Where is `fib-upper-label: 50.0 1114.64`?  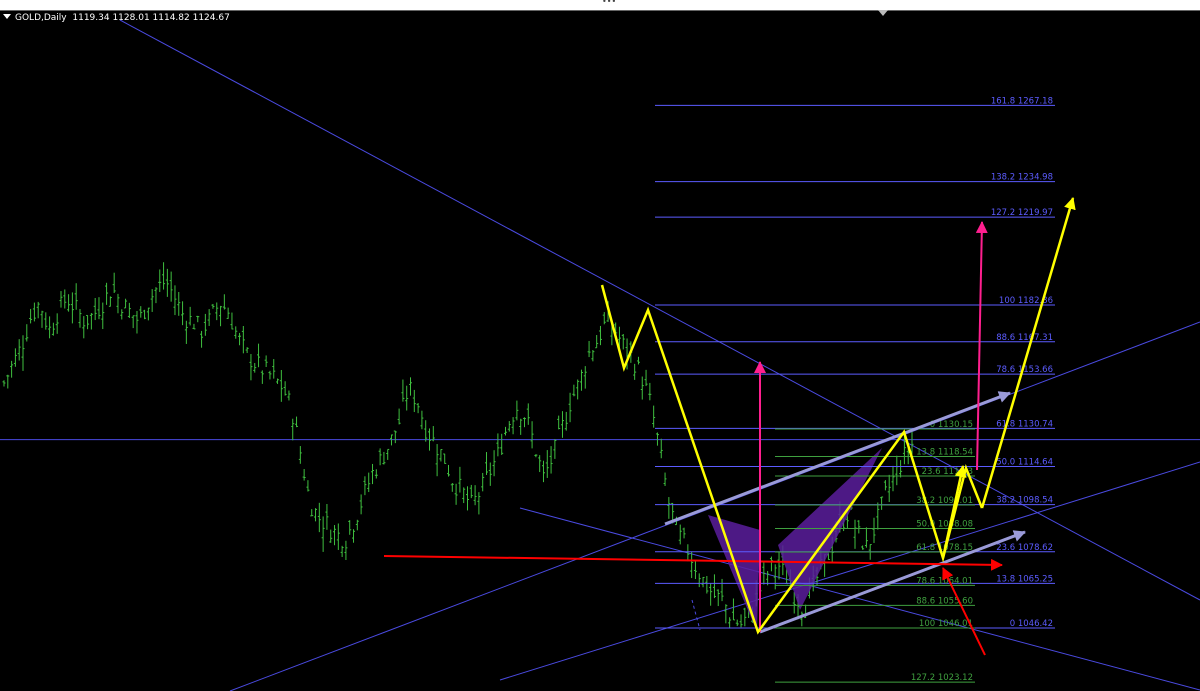
fib-upper-label: 50.0 1114.64 is located at coordinates (1024, 463).